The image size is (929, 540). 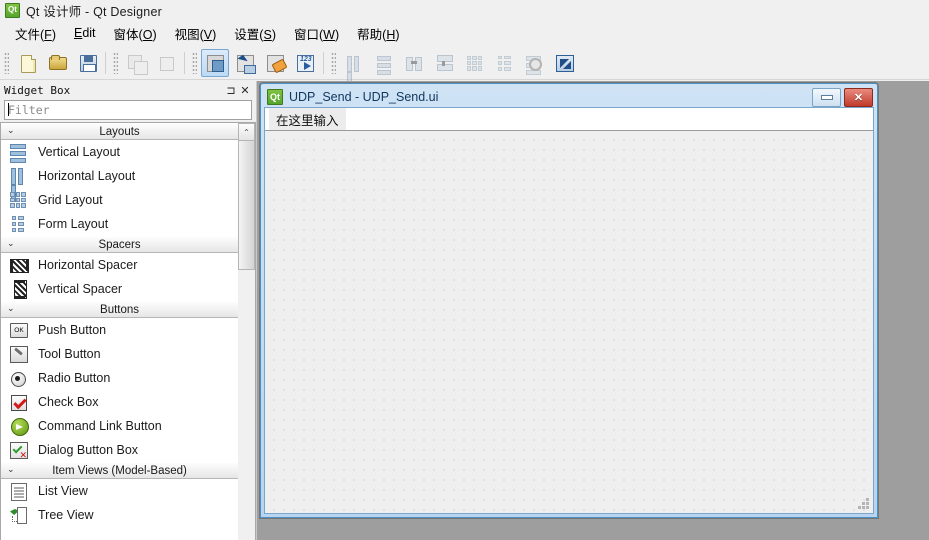 I want to click on lay-out-vertically-splitter-button, so click(x=444, y=63).